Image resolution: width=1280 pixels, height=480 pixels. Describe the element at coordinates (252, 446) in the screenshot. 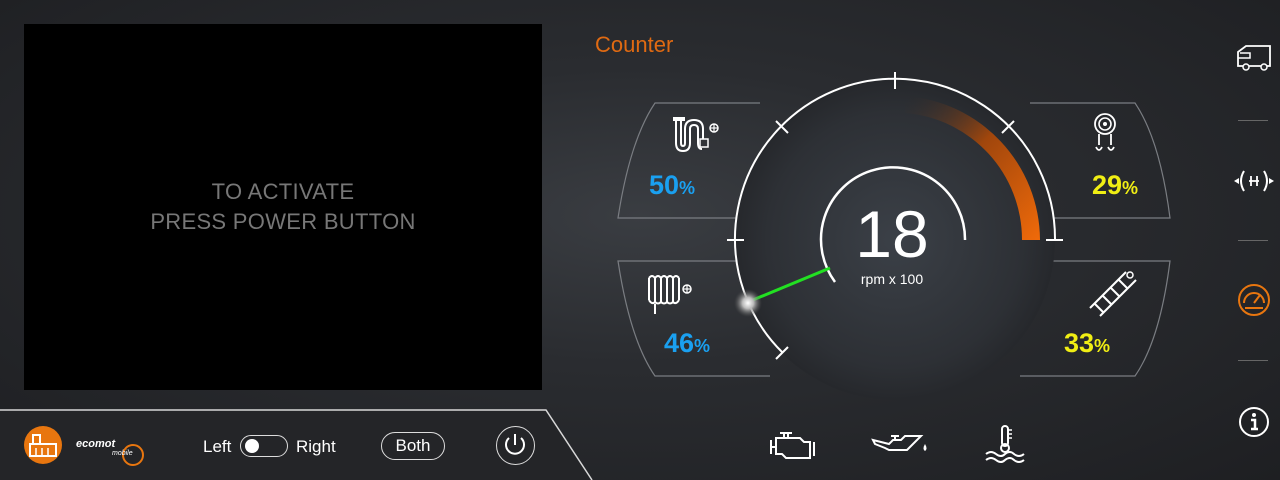

I see `toggle-knob` at that location.